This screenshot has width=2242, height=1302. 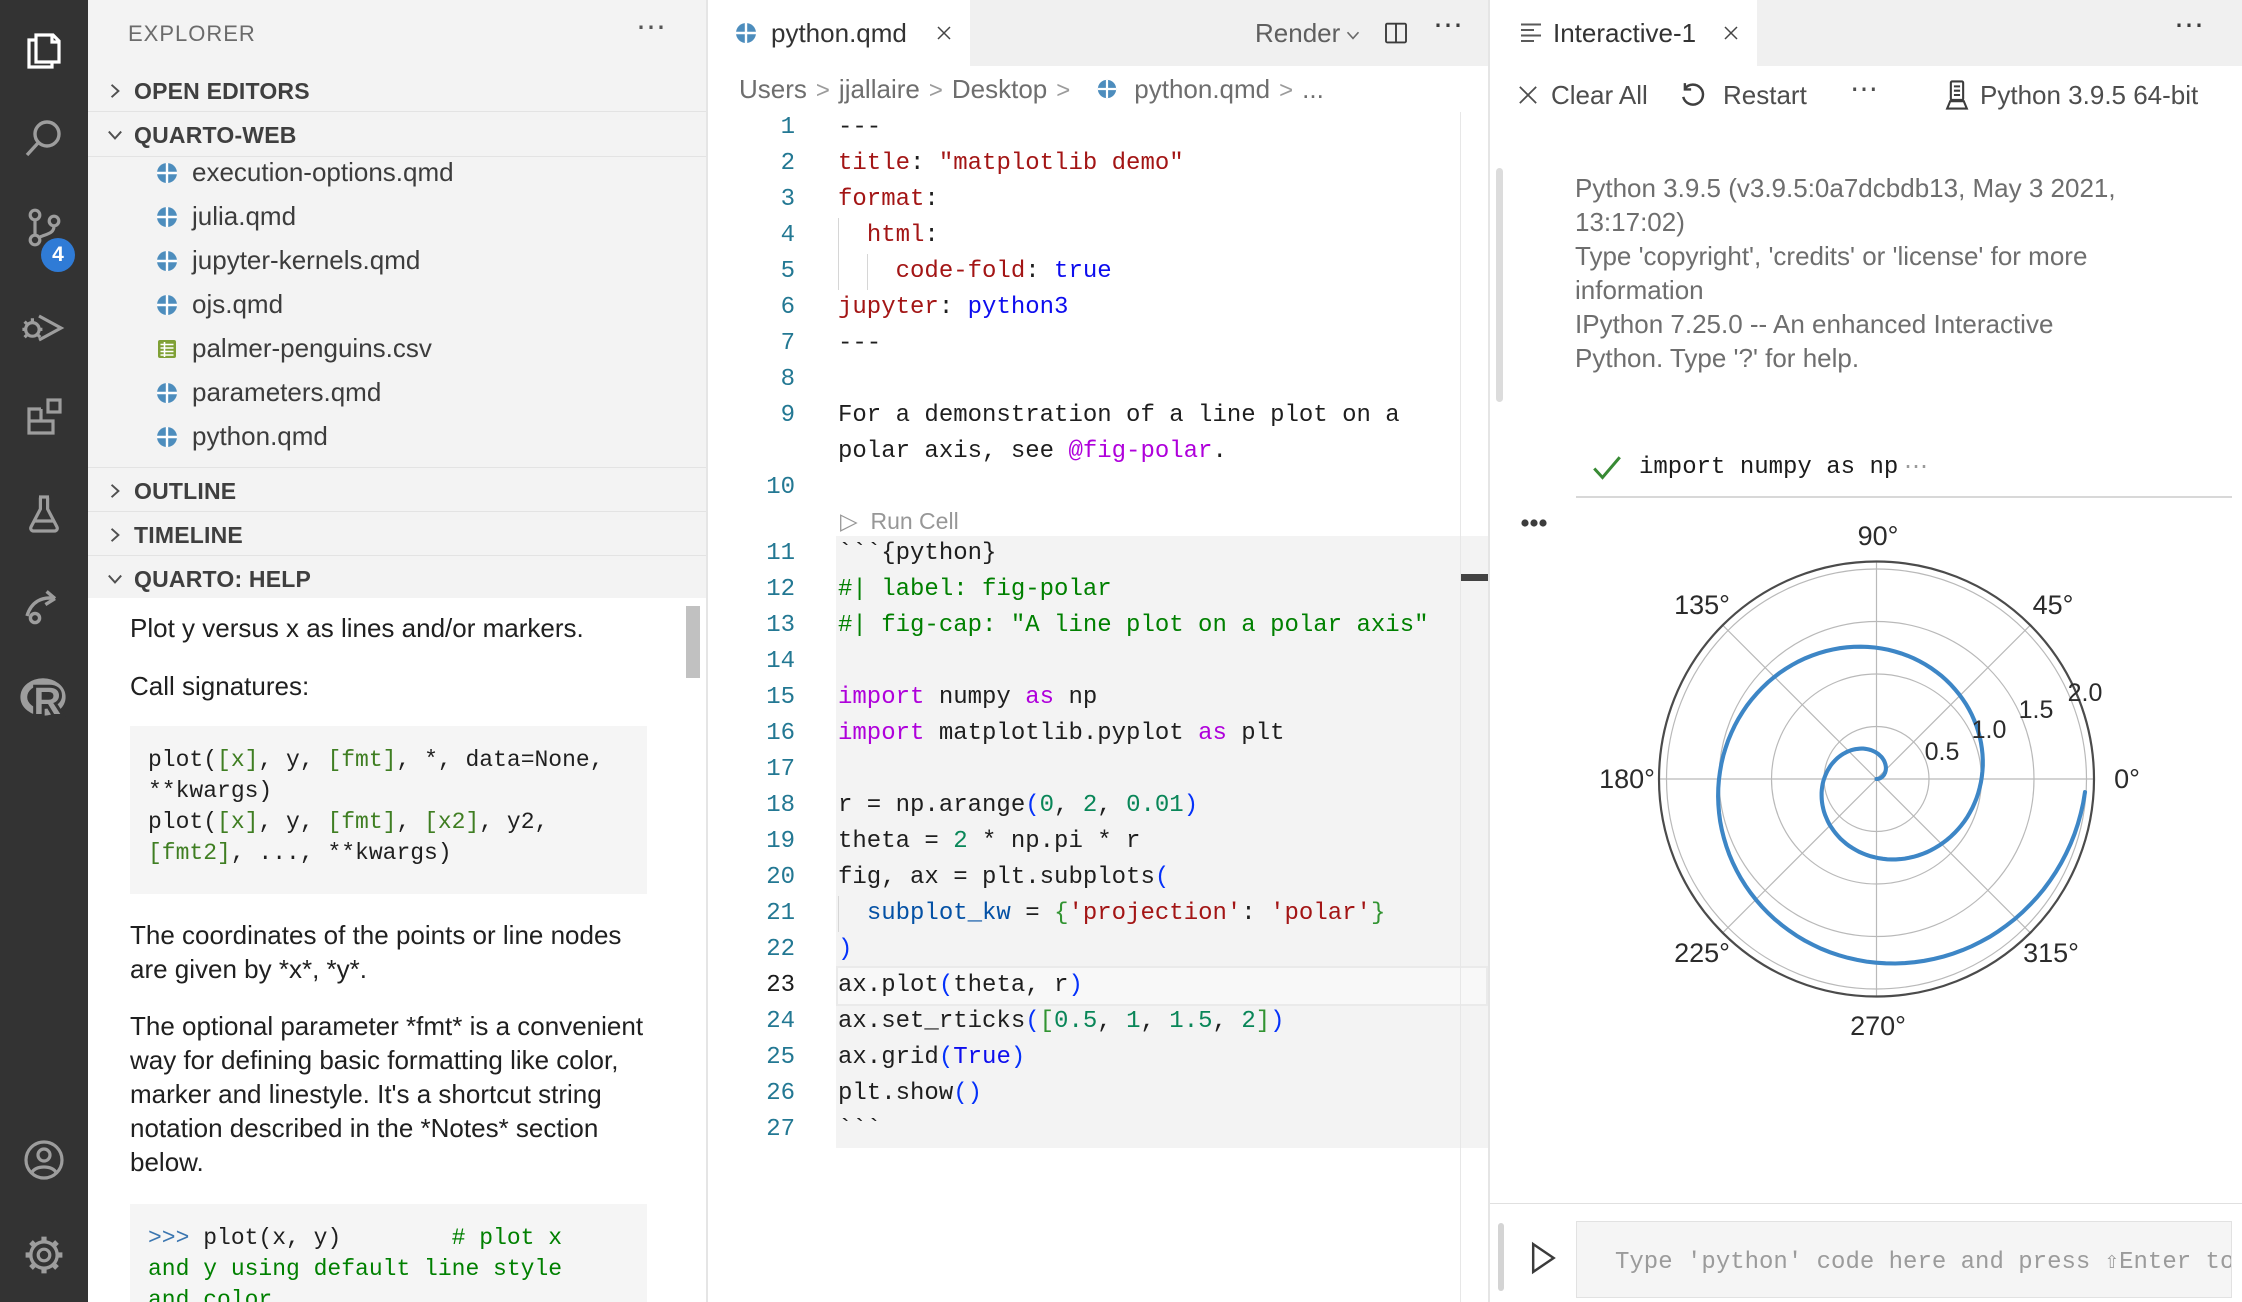 What do you see at coordinates (1627, 779) in the screenshot?
I see `svg-text: 180°` at bounding box center [1627, 779].